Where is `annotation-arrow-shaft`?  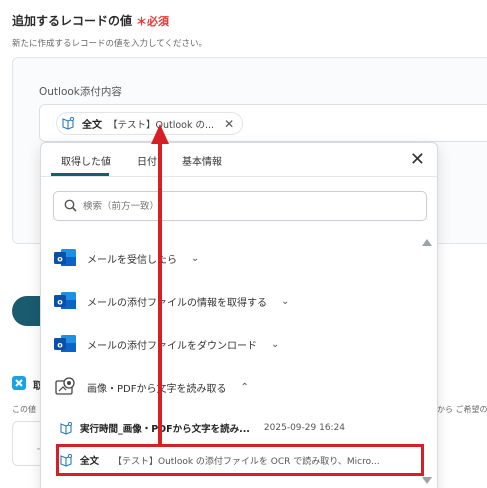 annotation-arrow-shaft is located at coordinates (160, 294).